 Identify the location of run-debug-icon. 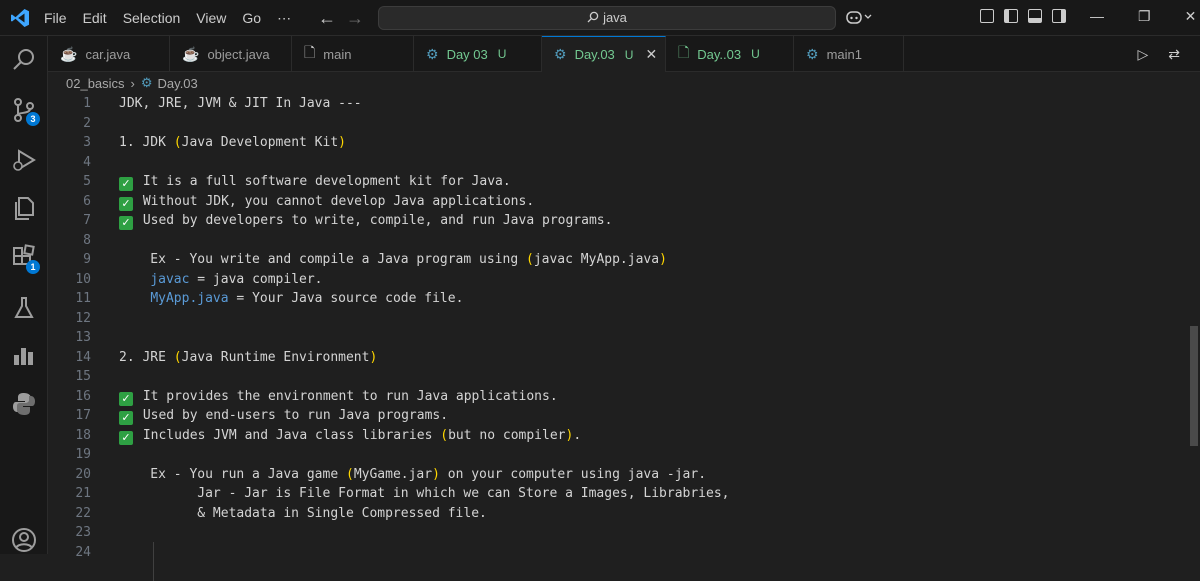
(24, 160).